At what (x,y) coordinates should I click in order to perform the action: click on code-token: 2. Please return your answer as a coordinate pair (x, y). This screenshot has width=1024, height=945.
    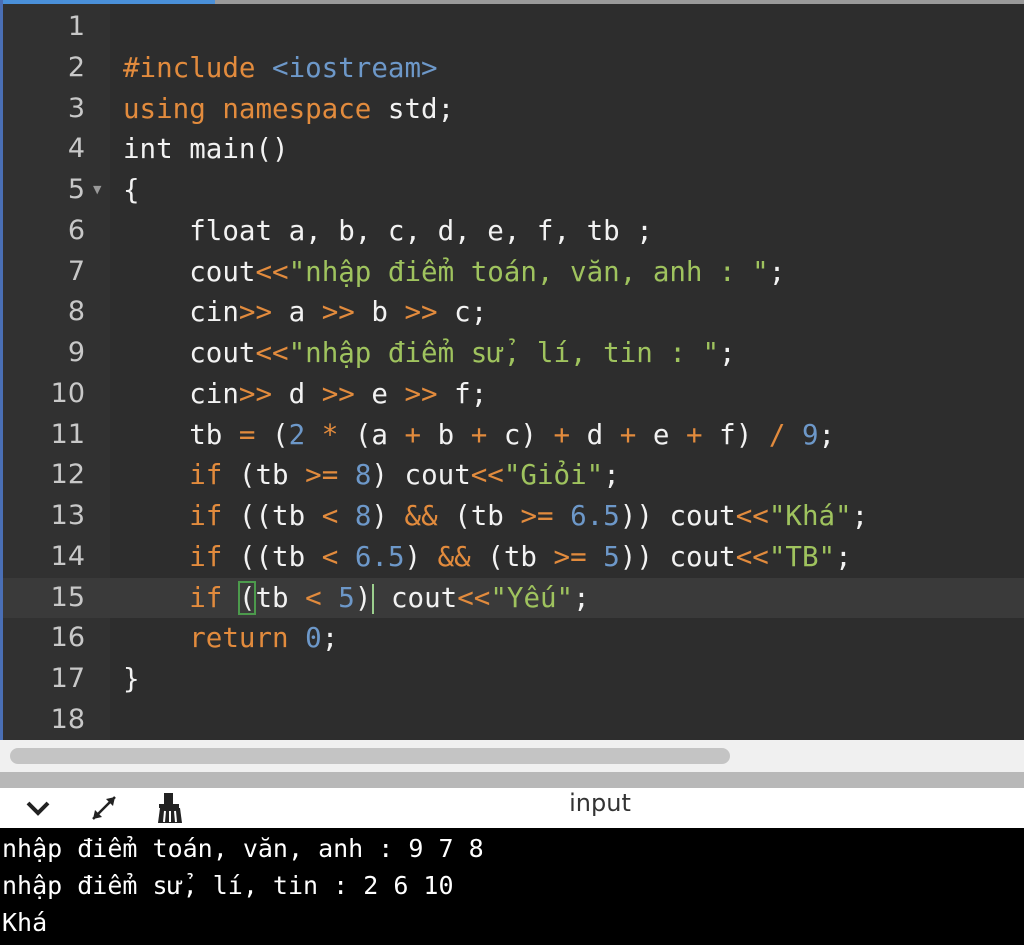
    Looking at the image, I should click on (297, 434).